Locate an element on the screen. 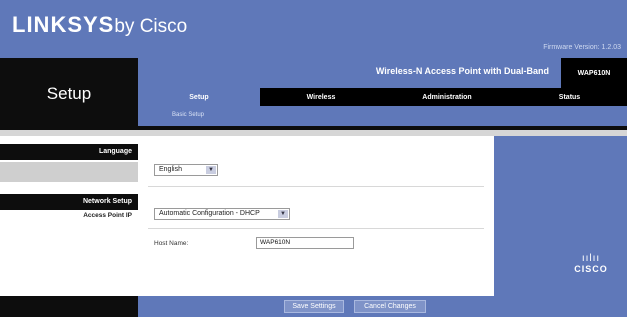 The height and width of the screenshot is (317, 627). save-settings-button: Save Settings is located at coordinates (314, 306).